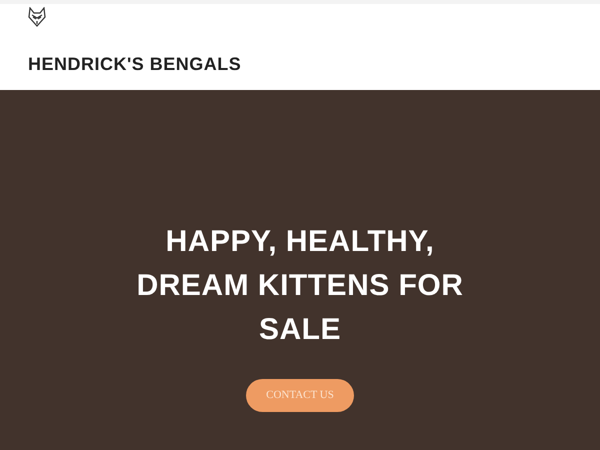 The width and height of the screenshot is (600, 450). I want to click on cat-head-icon, so click(37, 17).